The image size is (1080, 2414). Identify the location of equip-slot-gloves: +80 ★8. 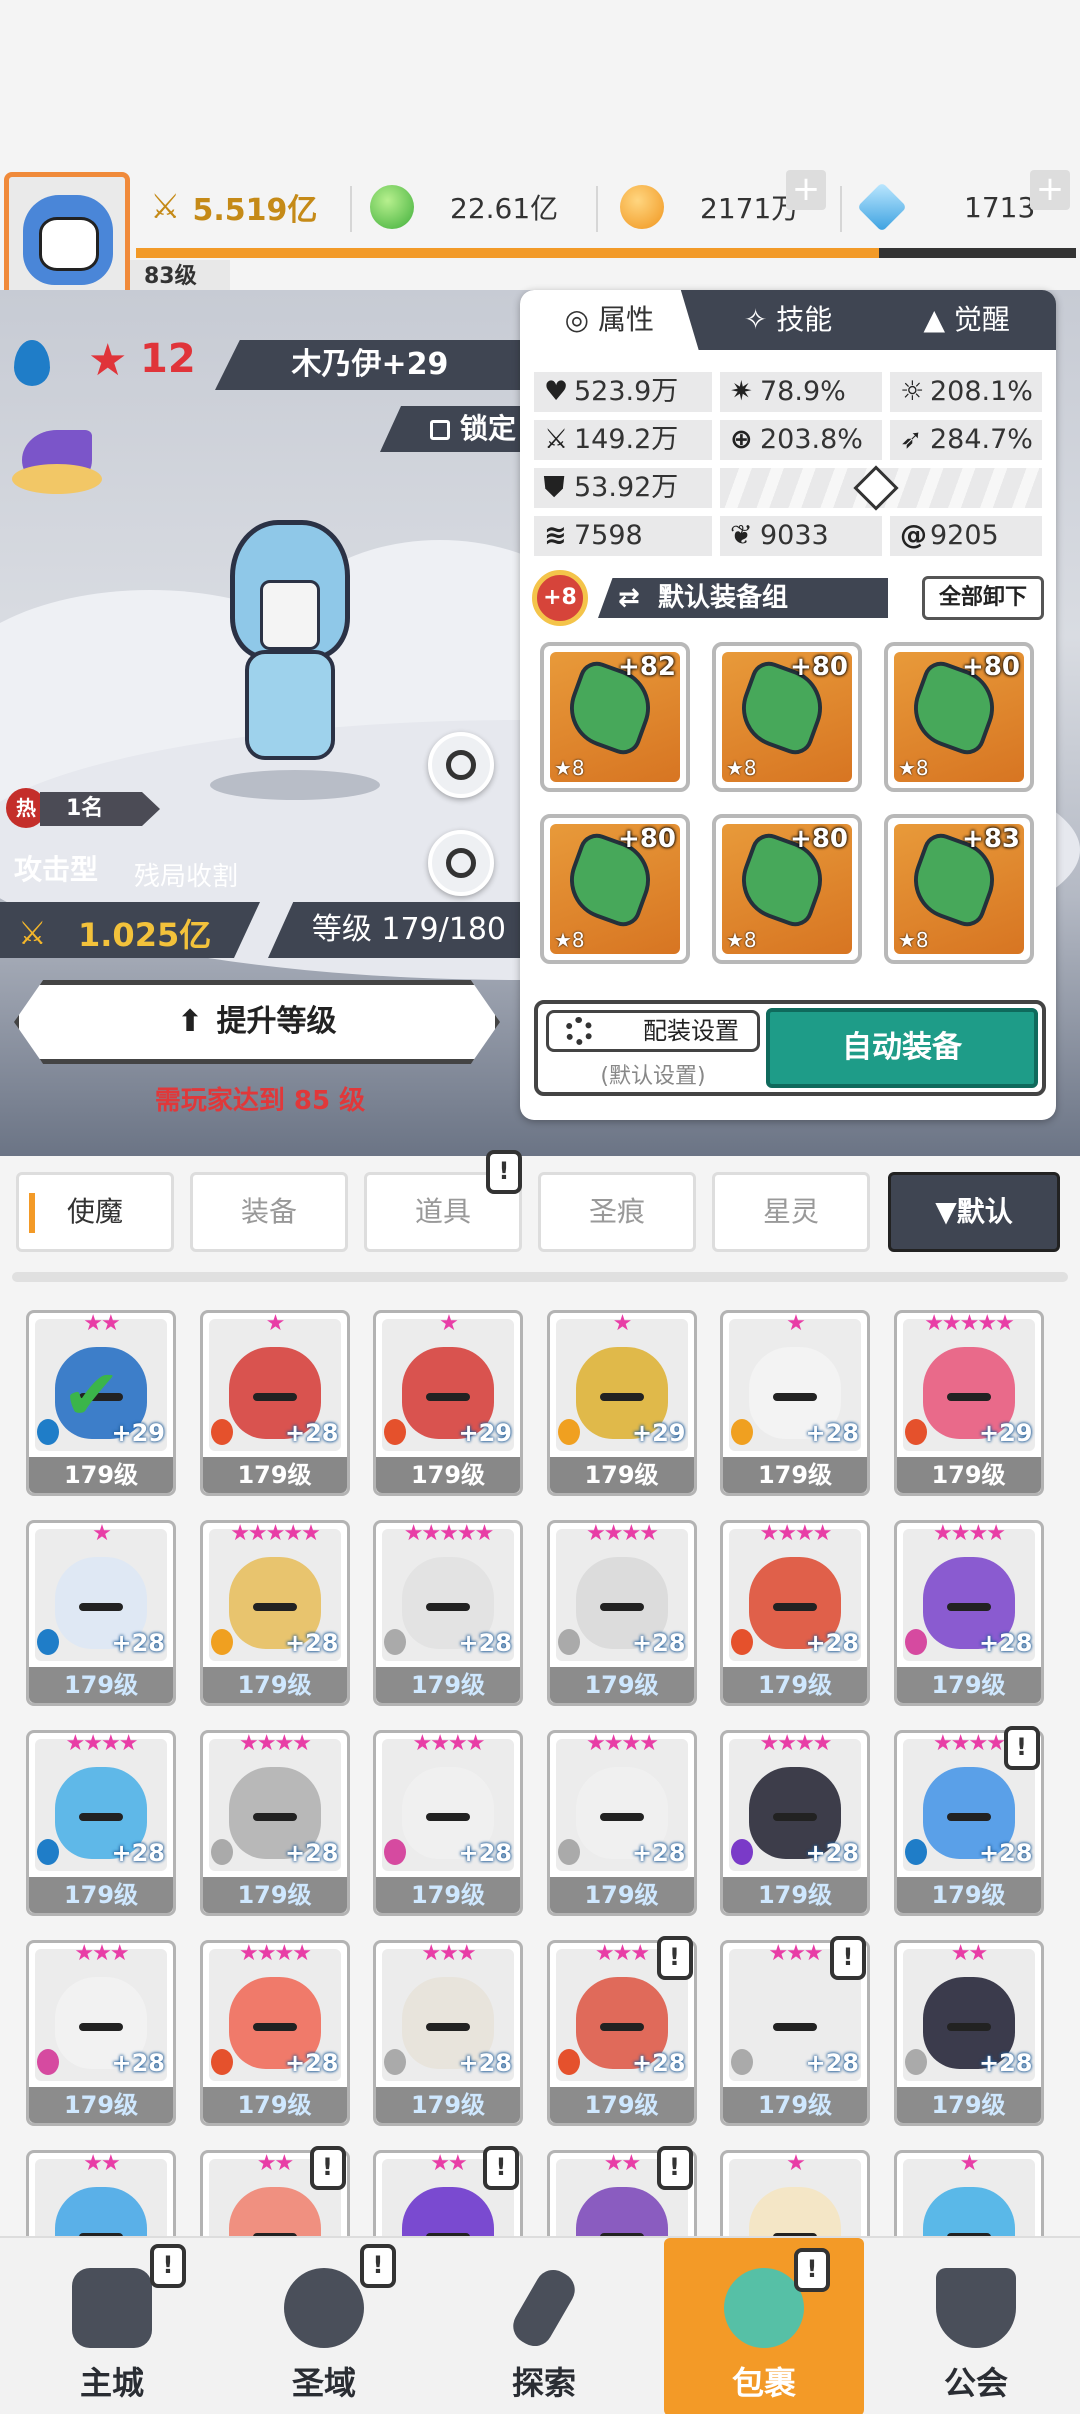
(787, 889).